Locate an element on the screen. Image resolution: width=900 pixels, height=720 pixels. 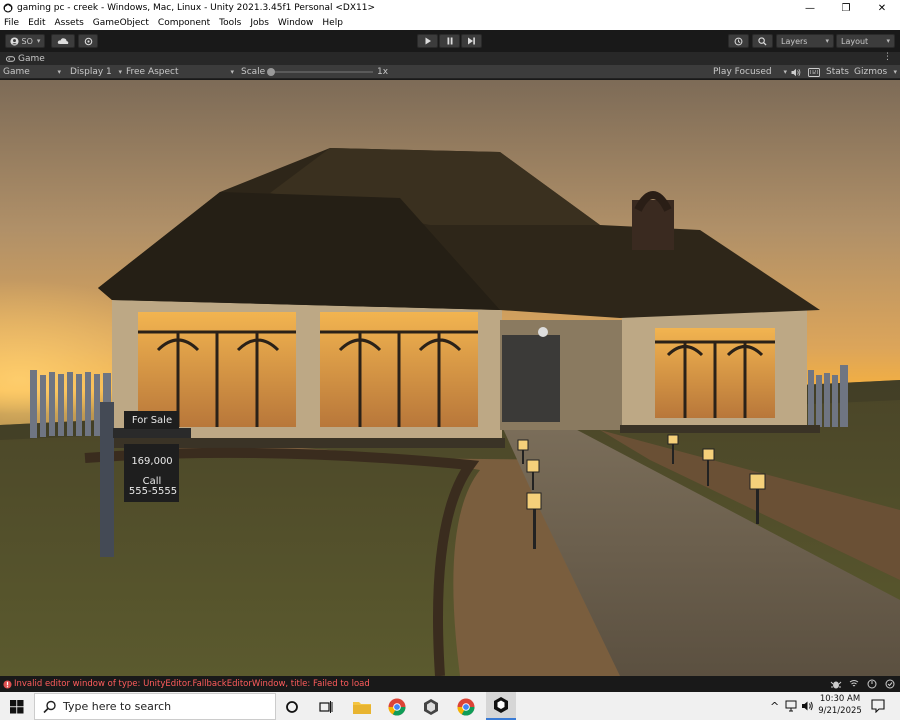
display-label: Display 1 is located at coordinates (91, 72).